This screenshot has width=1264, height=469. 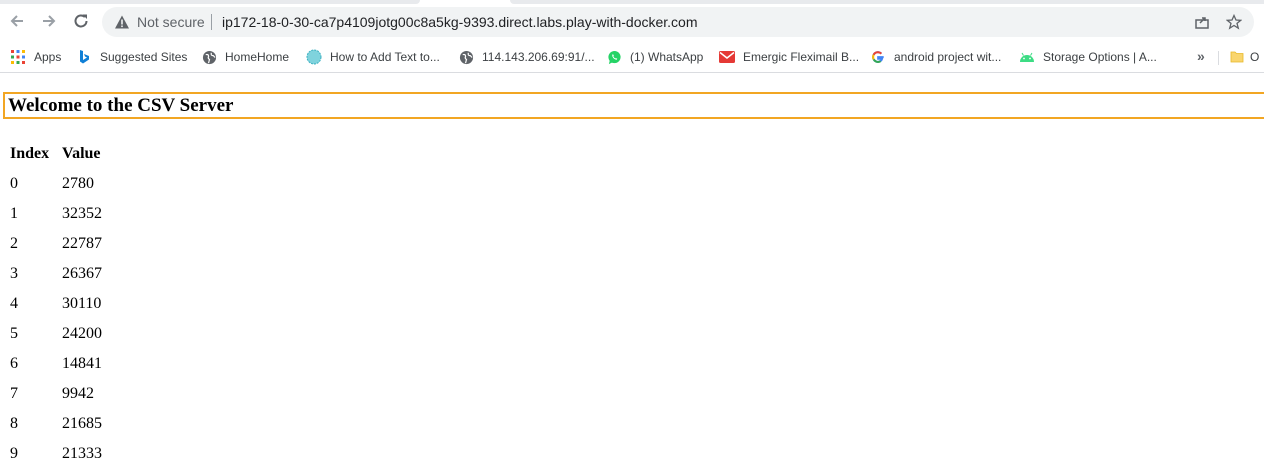 What do you see at coordinates (61, 394) in the screenshot?
I see `table-row: 7 9942` at bounding box center [61, 394].